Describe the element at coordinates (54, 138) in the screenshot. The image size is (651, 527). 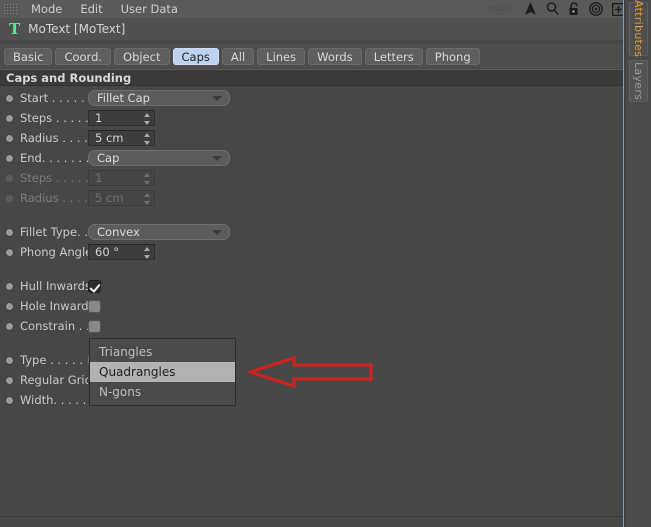
I see `label-radius-1: Radius . . . . .` at that location.